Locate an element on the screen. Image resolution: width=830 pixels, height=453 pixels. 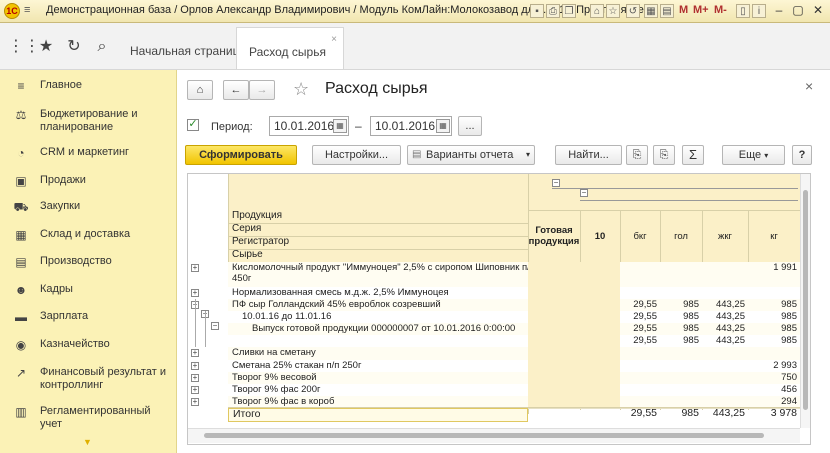
sidebar-item-label: Склад и доставка is located at coordinates (85, 234).